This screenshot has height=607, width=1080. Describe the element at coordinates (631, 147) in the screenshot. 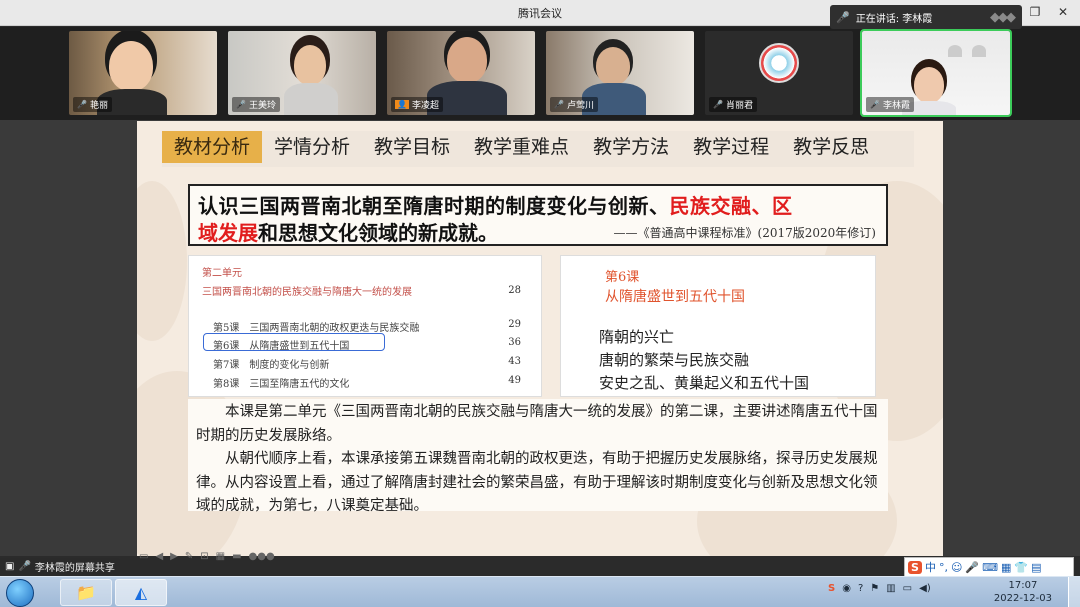

I see `tab-teaching-methods: 教学方法` at that location.